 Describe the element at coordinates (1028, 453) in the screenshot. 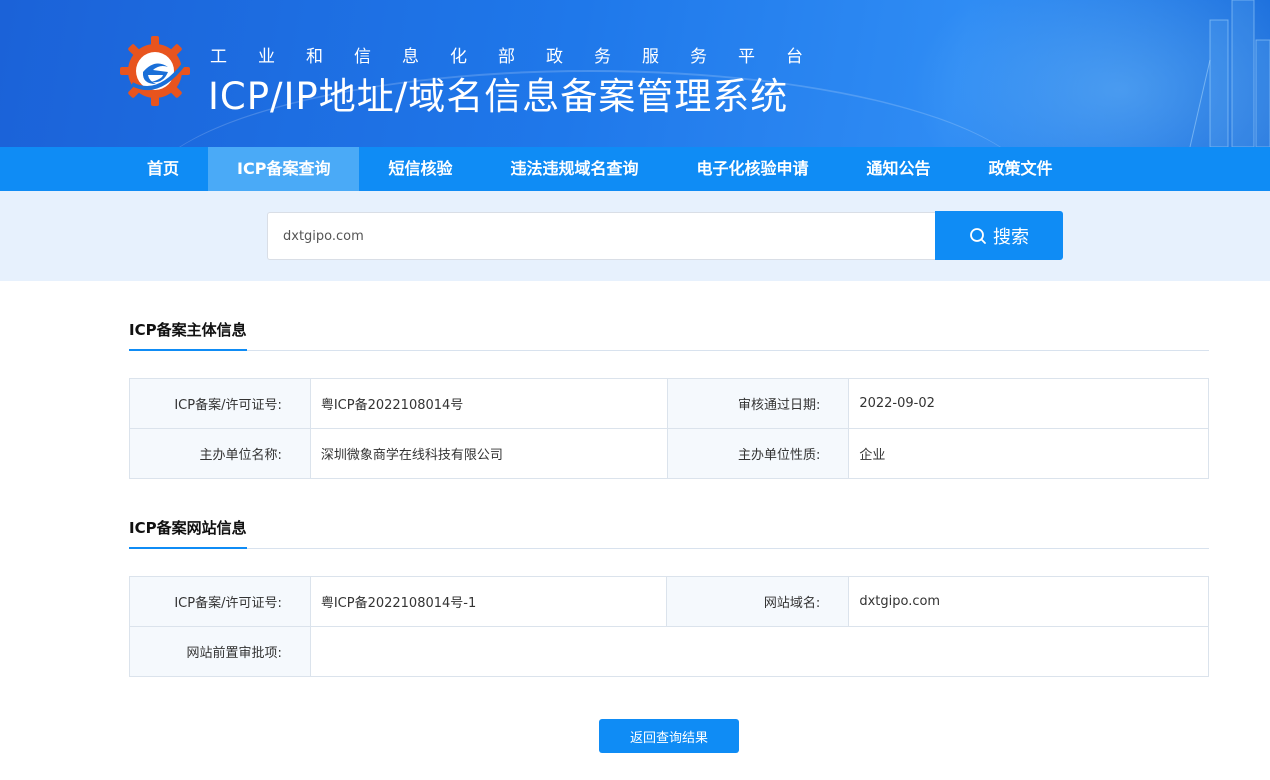

I see `organizer-type-value: 企业` at that location.